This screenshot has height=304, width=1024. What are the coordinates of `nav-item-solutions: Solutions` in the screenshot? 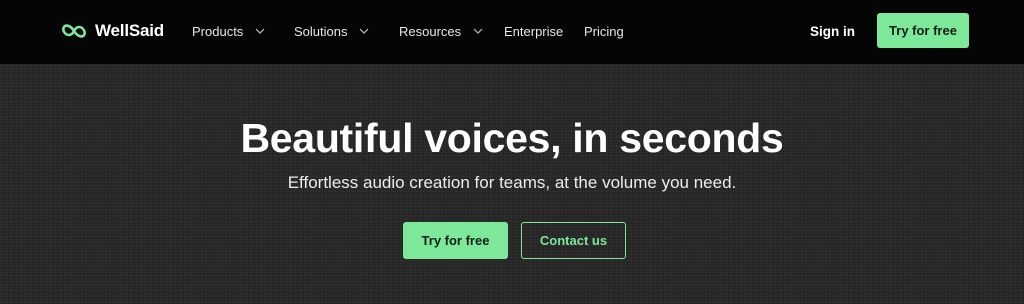 It's located at (331, 31).